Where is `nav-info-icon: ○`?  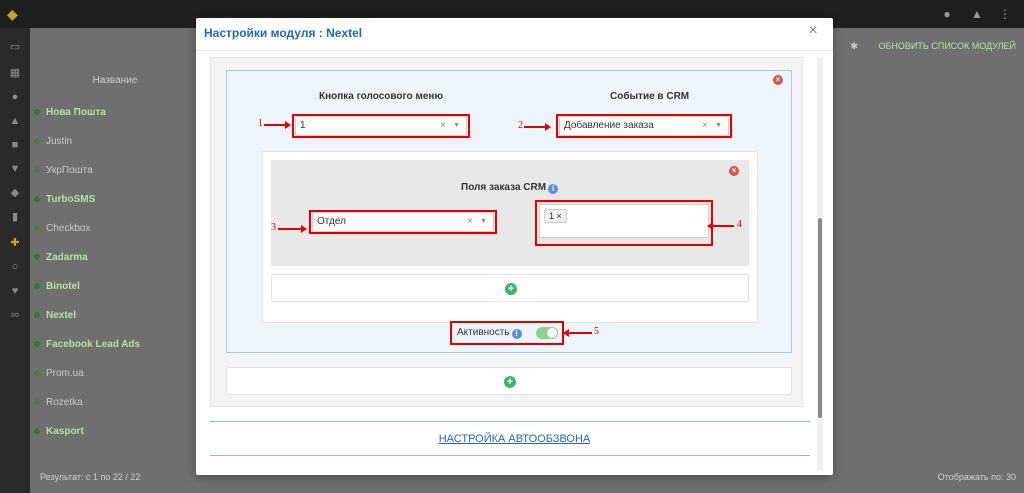 nav-info-icon: ○ is located at coordinates (15, 267).